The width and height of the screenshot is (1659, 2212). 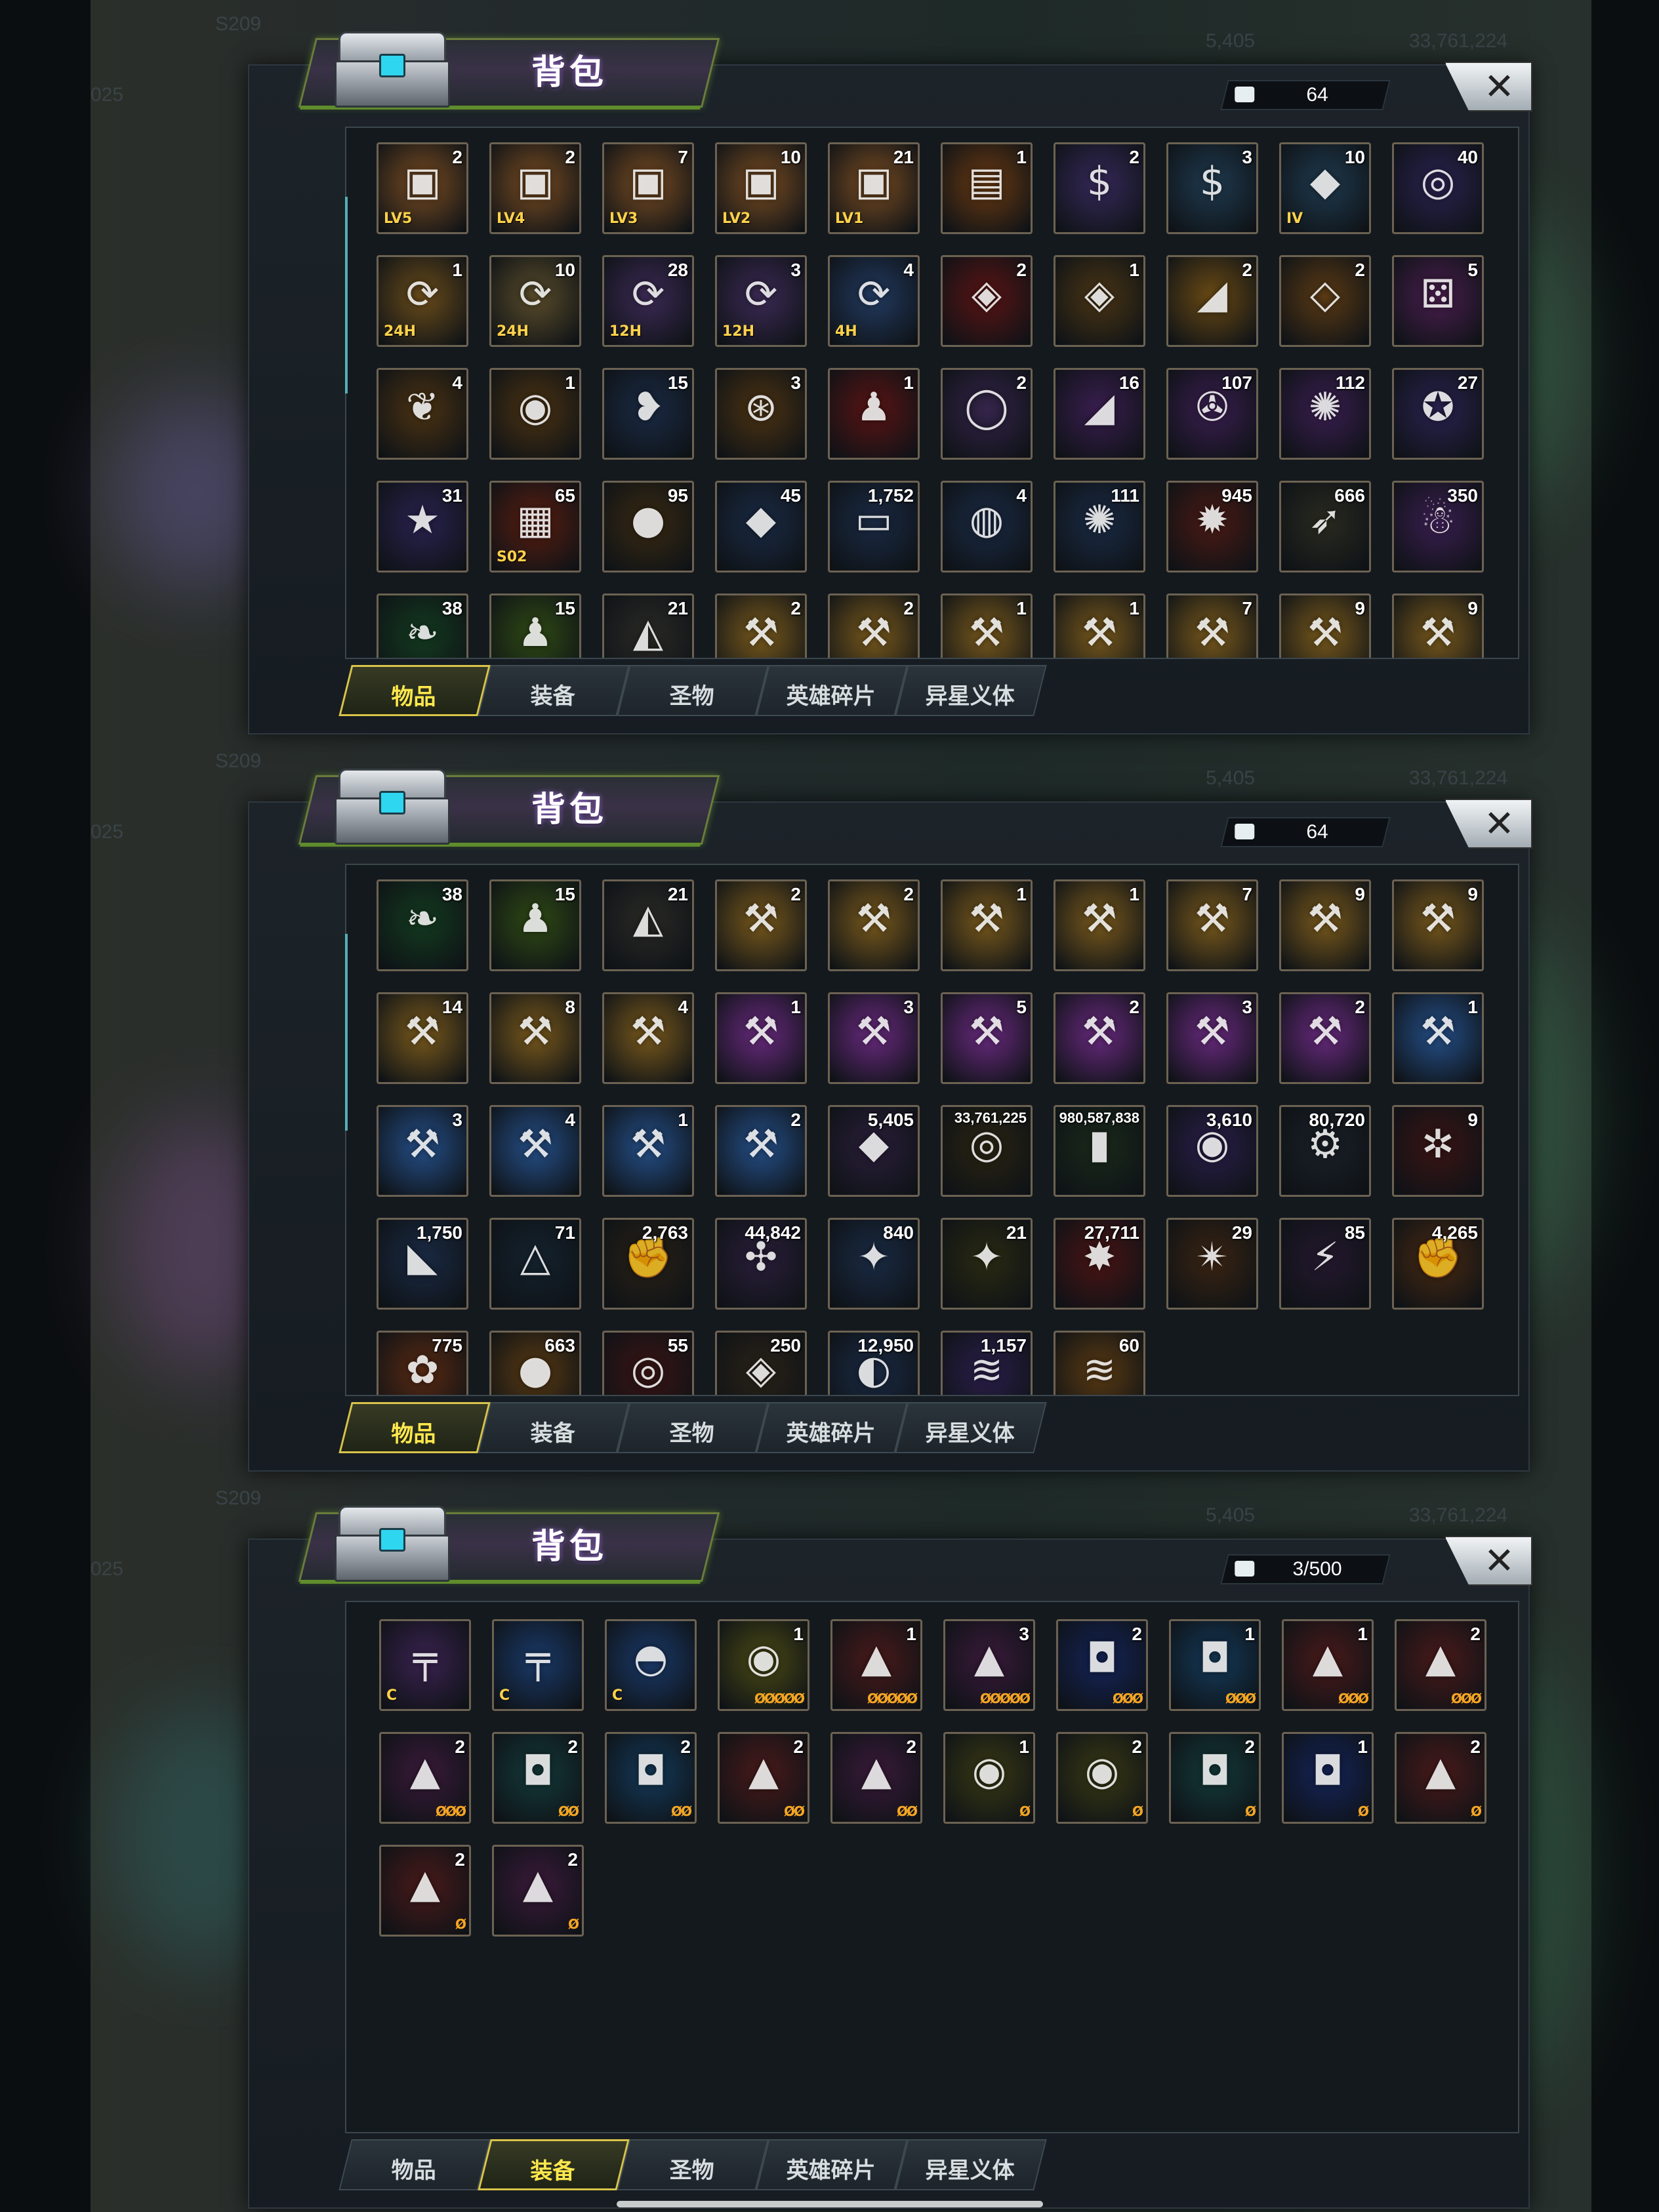 What do you see at coordinates (422, 188) in the screenshot?
I see `inventory-slot: ▣ LV5 2` at bounding box center [422, 188].